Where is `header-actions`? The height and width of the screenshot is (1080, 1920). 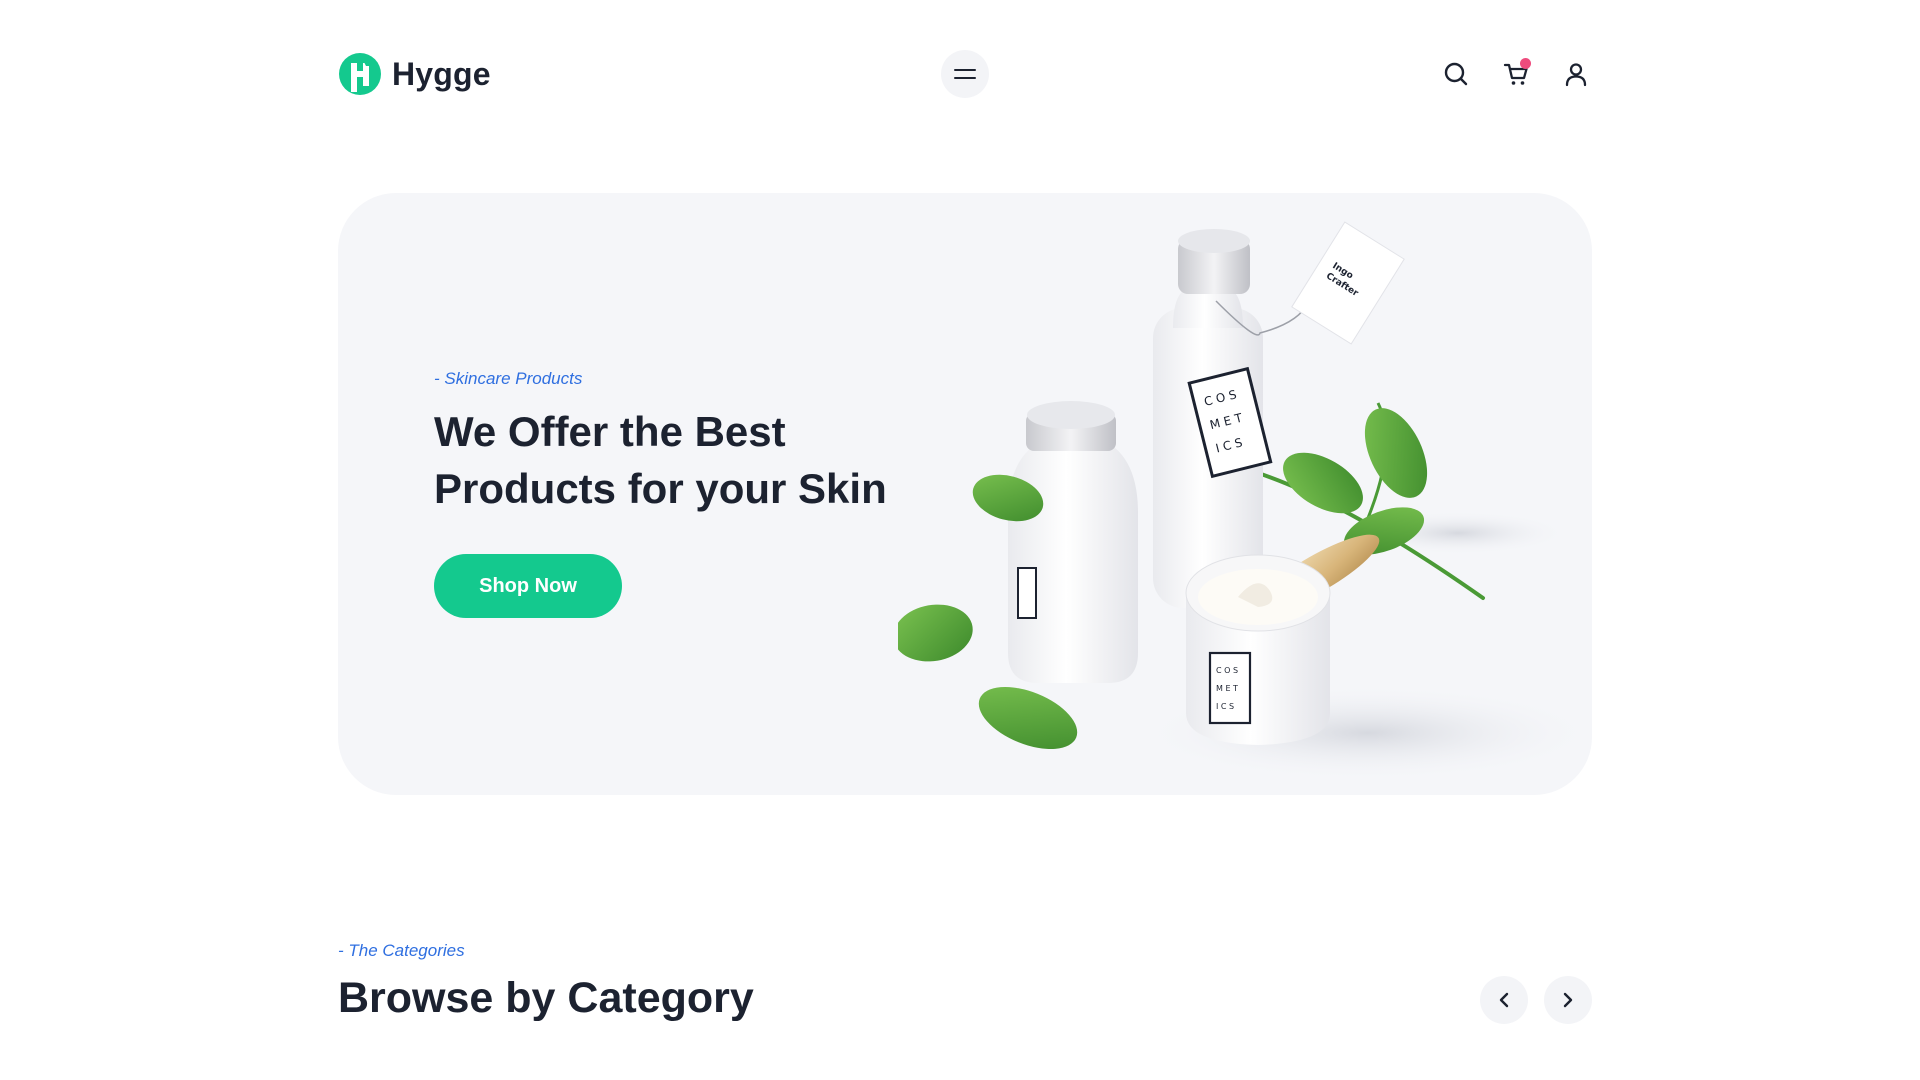
header-actions is located at coordinates (1516, 74).